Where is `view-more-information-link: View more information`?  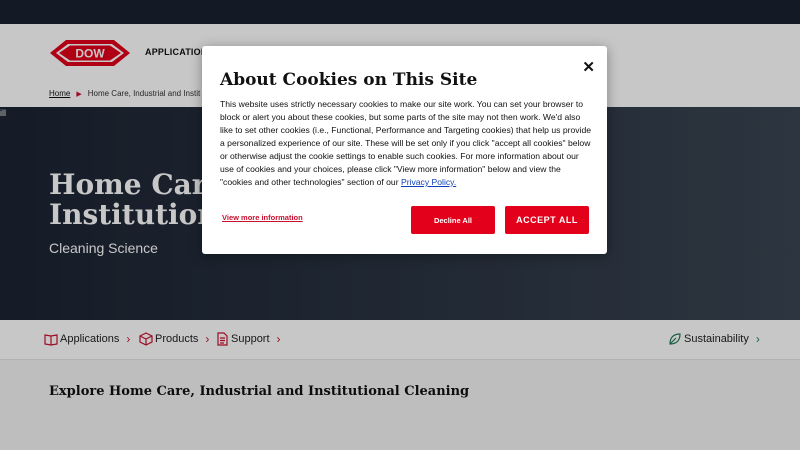 view-more-information-link: View more information is located at coordinates (262, 217).